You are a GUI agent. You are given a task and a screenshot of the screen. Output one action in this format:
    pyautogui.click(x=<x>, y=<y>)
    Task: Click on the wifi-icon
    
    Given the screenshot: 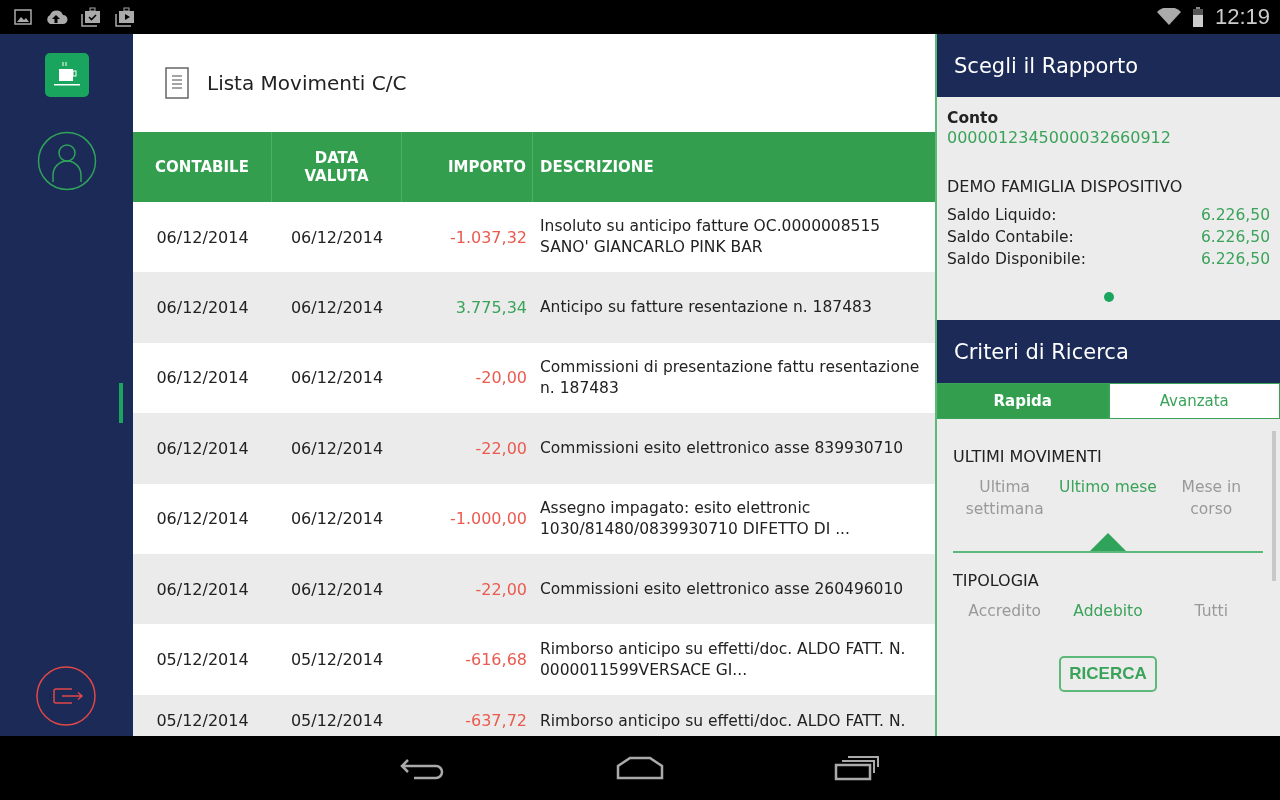 What is the action you would take?
    pyautogui.click(x=1168, y=17)
    